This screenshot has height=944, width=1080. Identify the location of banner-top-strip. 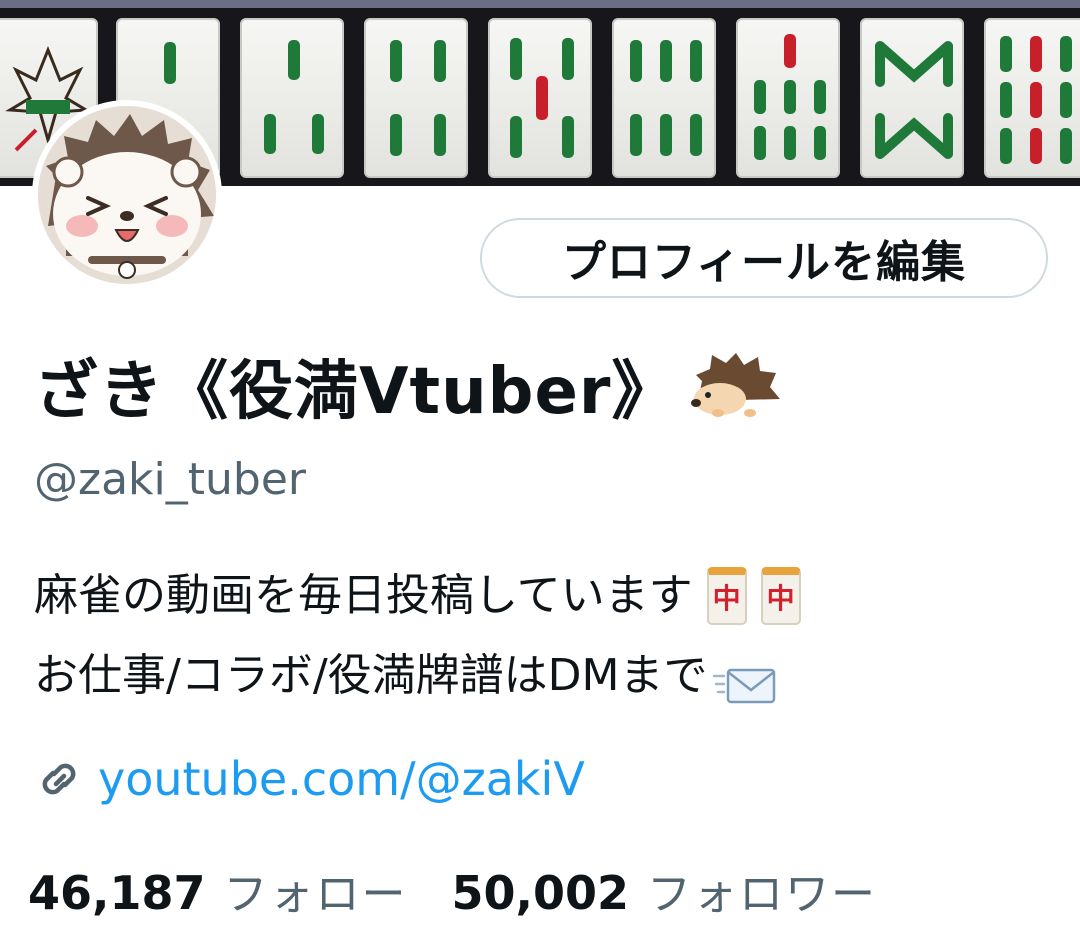
(540, 4).